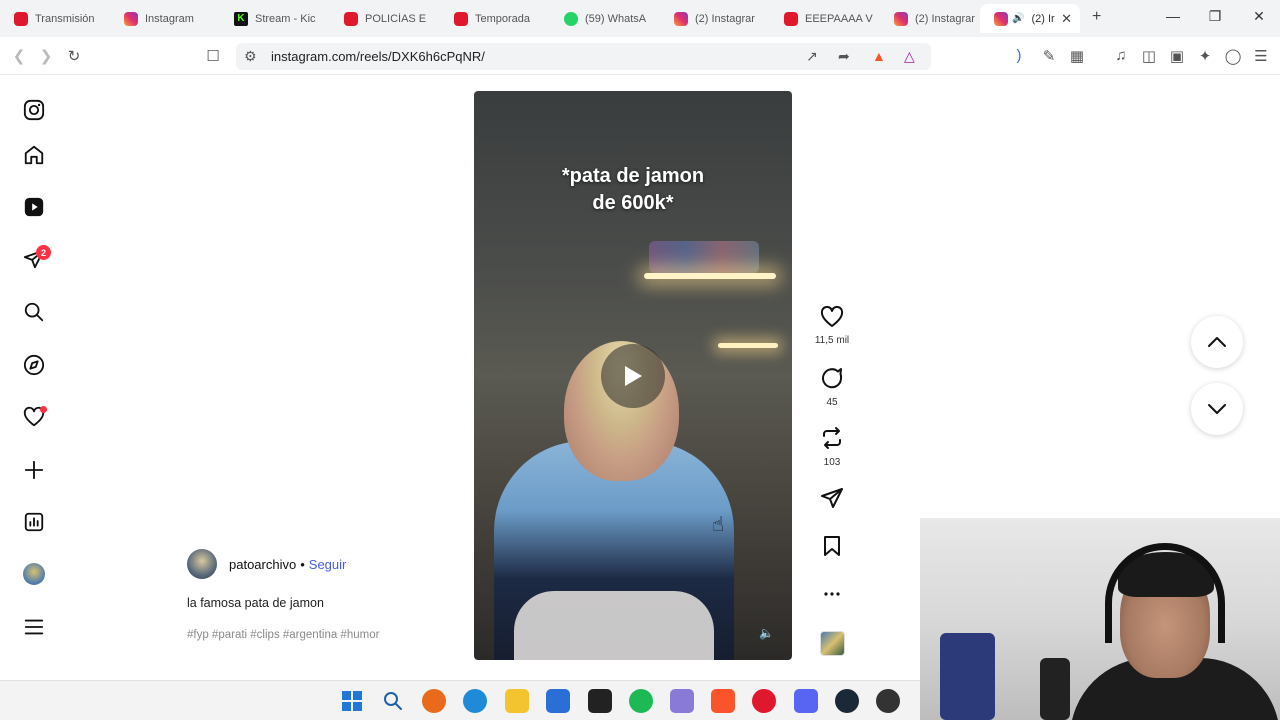 Image resolution: width=1280 pixels, height=720 pixels. Describe the element at coordinates (832, 643) in the screenshot. I see `audio-thumbnail` at that location.